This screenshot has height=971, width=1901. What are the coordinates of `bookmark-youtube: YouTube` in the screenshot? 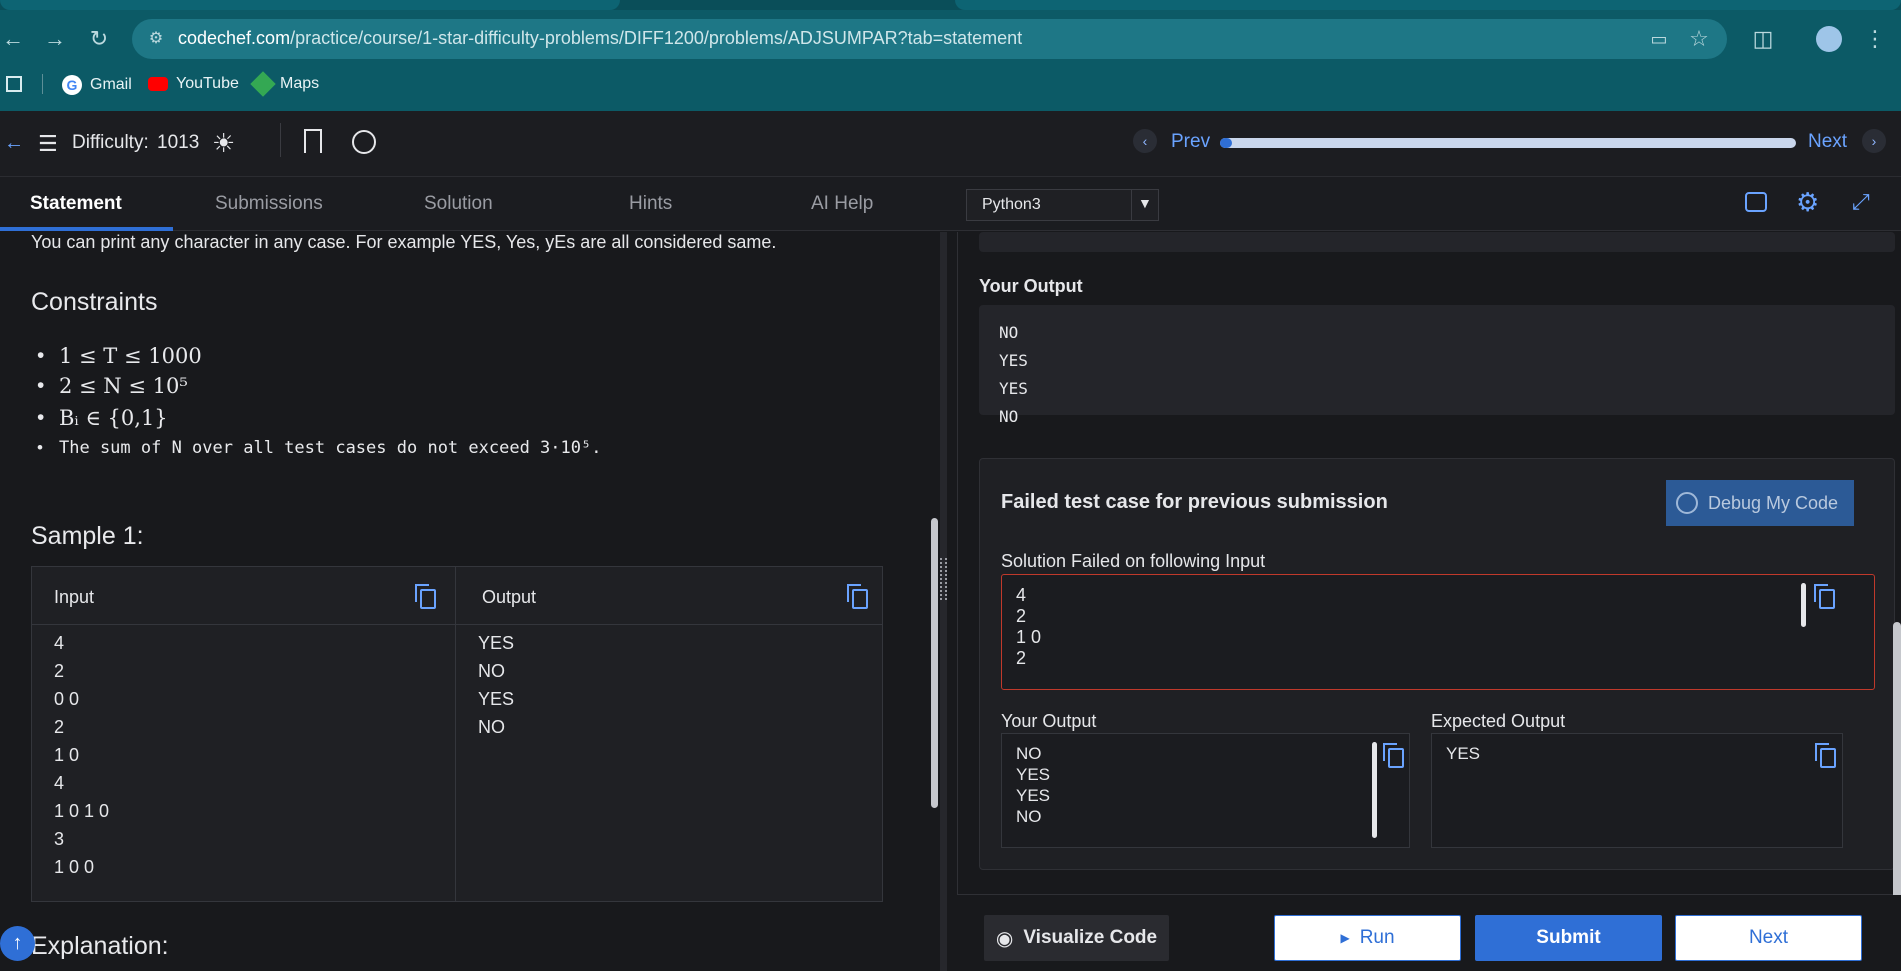 It's located at (193, 84).